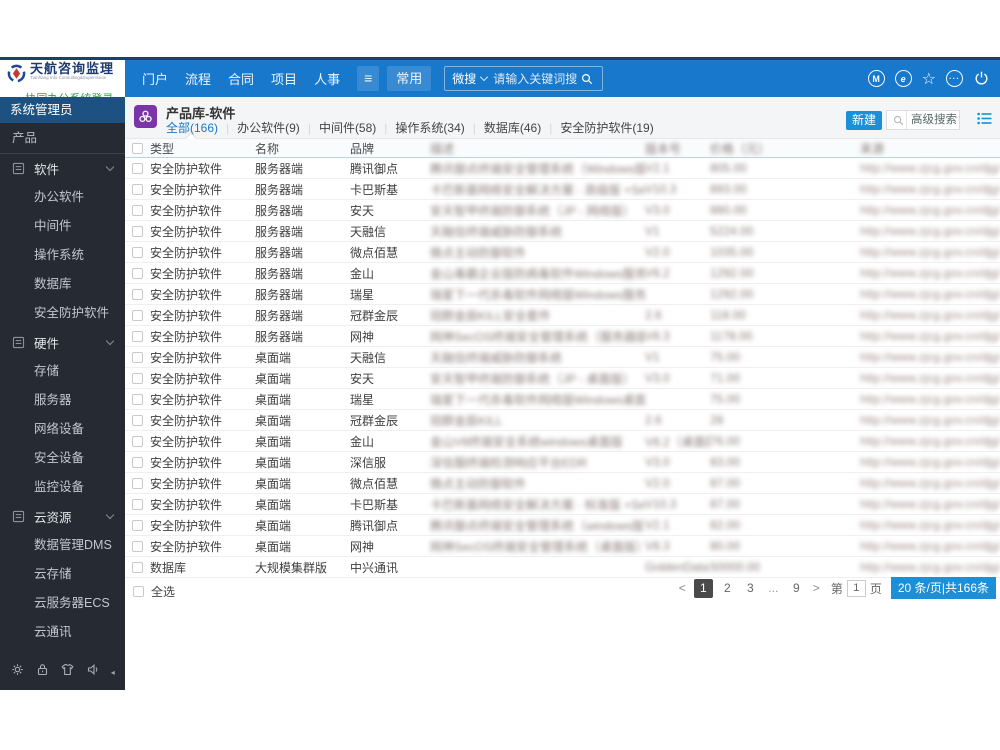  What do you see at coordinates (62, 429) in the screenshot?
I see `sidebar-item-网络设备: 网络设备` at bounding box center [62, 429].